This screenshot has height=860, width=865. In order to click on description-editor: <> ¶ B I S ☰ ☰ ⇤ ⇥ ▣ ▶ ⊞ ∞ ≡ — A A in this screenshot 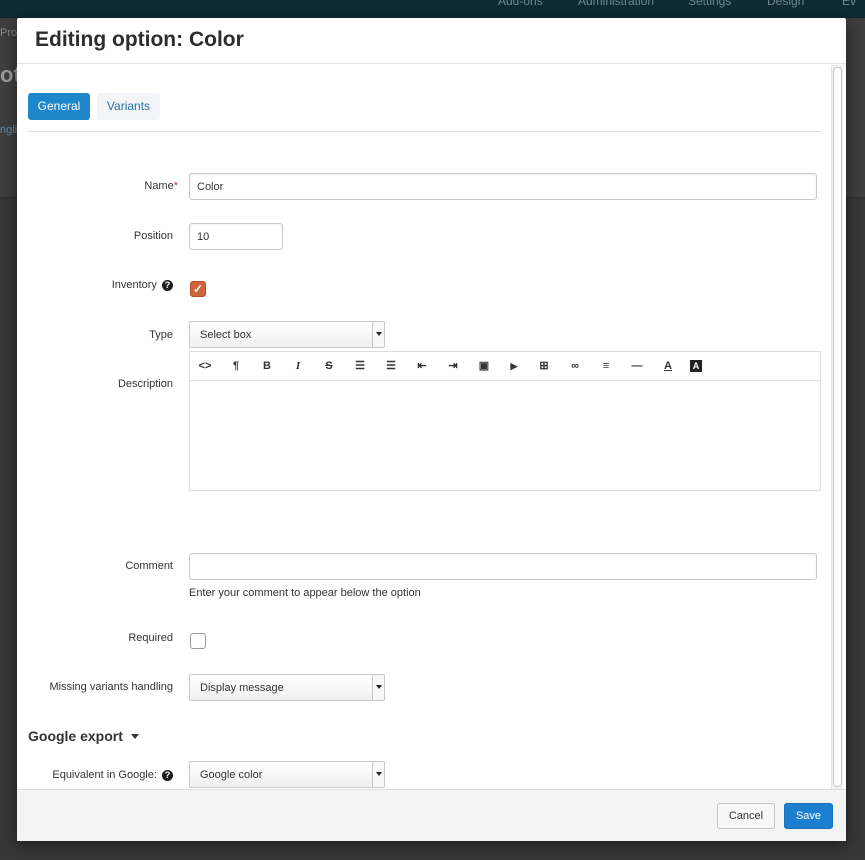, I will do `click(505, 421)`.